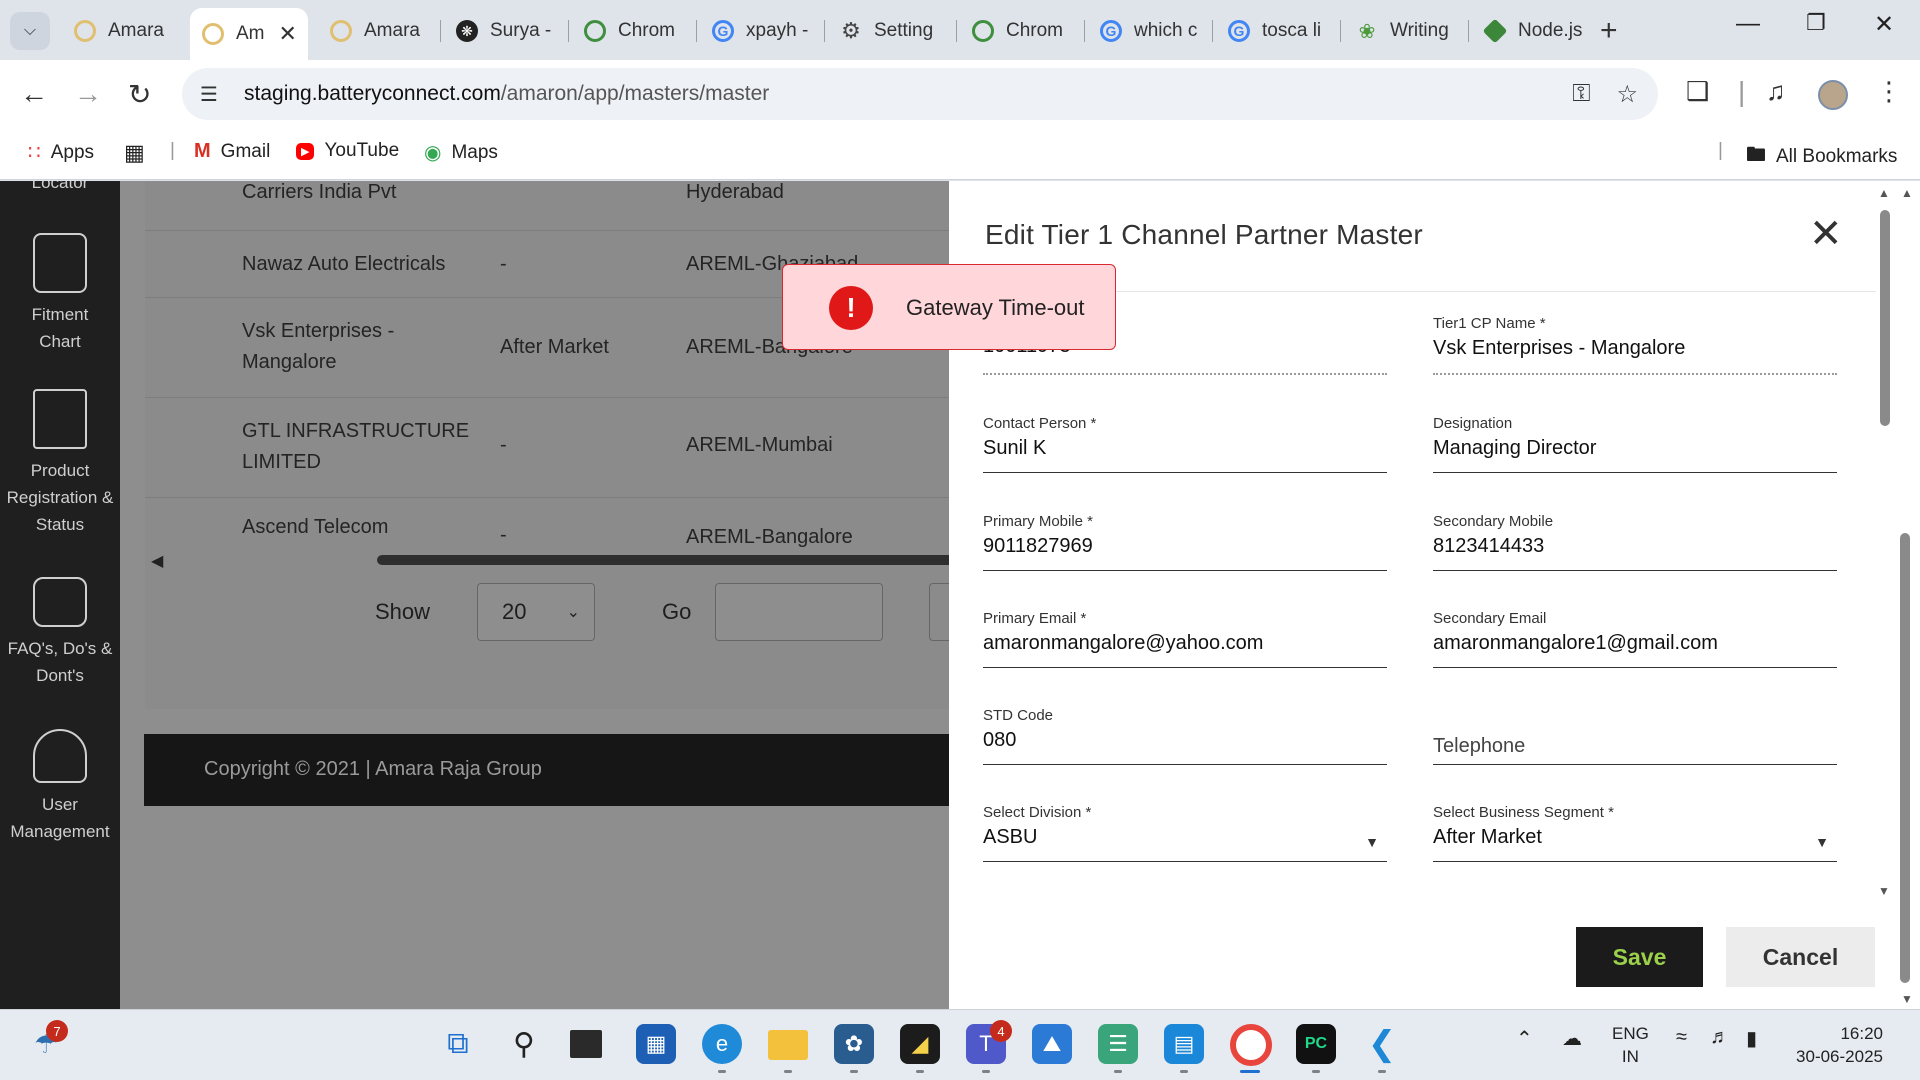  What do you see at coordinates (1524, 1038) in the screenshot?
I see `chevron-up-icon: ⌃` at bounding box center [1524, 1038].